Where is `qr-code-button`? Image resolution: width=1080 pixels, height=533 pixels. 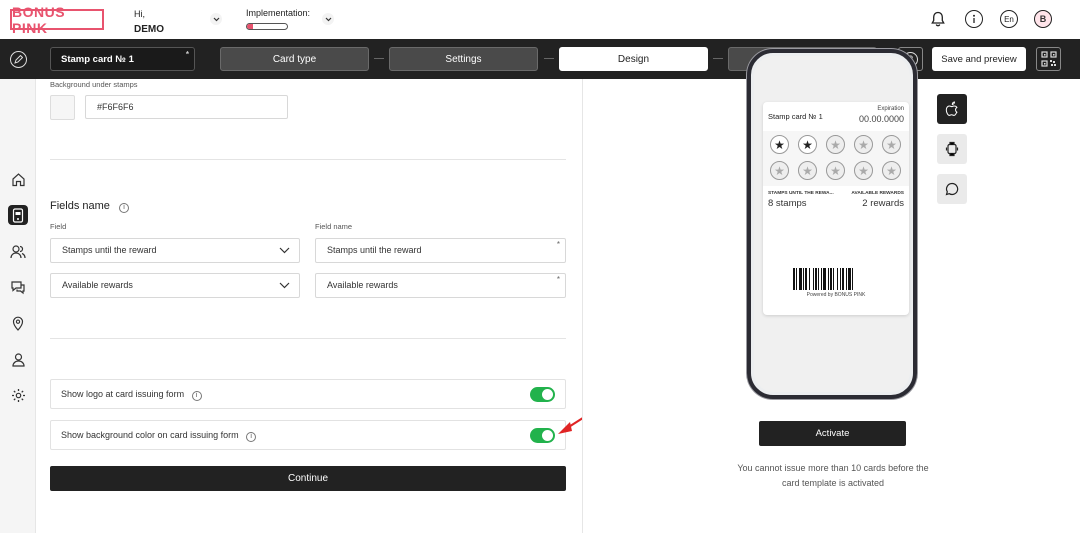
qr-code-button is located at coordinates (1048, 59).